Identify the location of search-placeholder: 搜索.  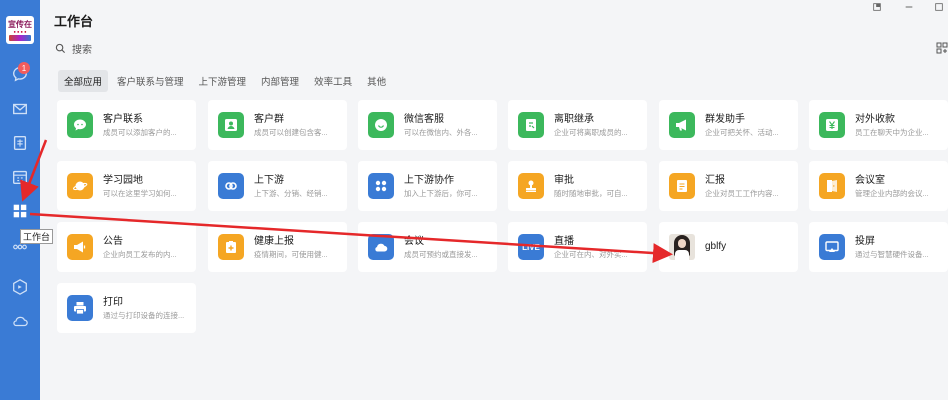
(82, 50).